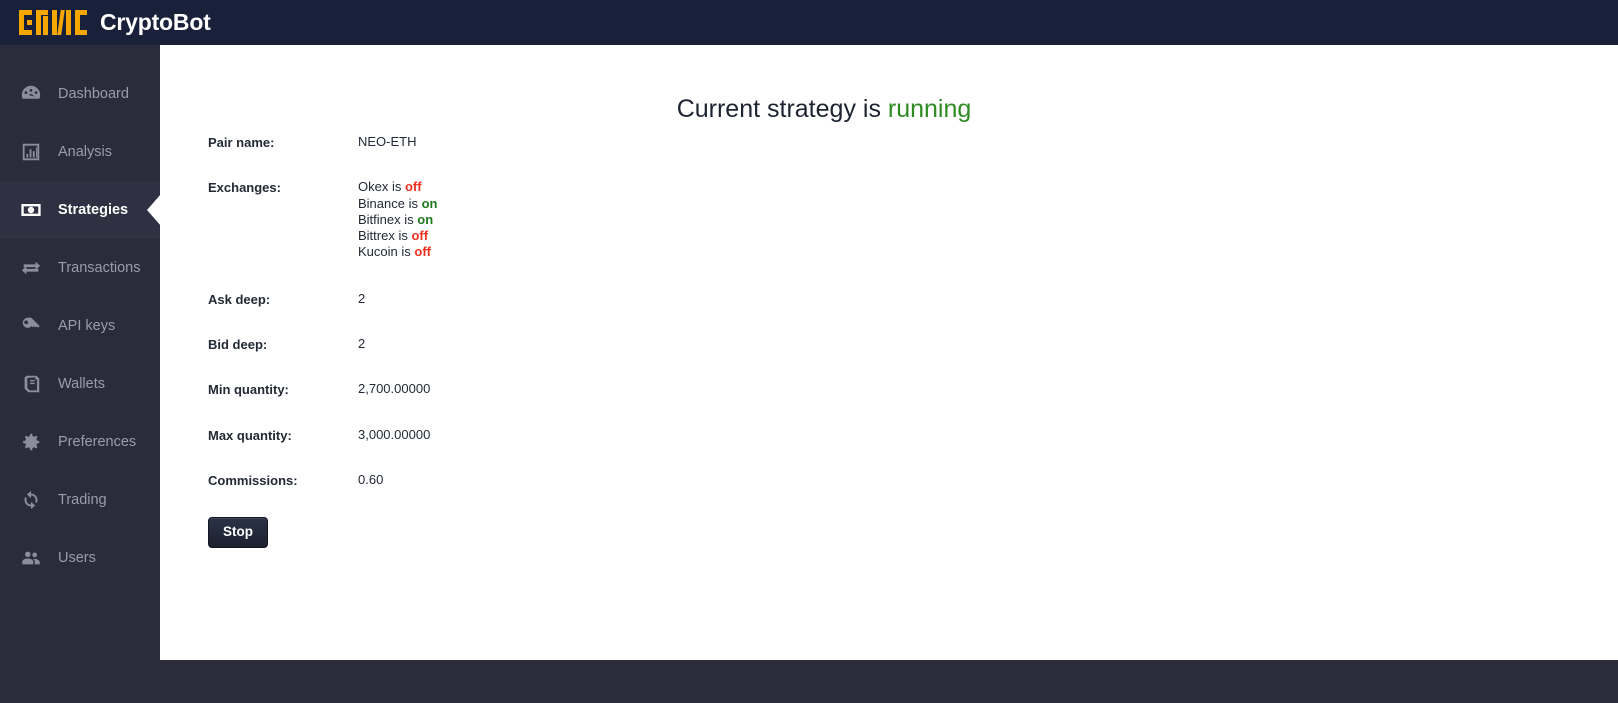 The width and height of the screenshot is (1618, 703). Describe the element at coordinates (913, 480) in the screenshot. I see `detail-row-commissions: Commissions: 0.60` at that location.